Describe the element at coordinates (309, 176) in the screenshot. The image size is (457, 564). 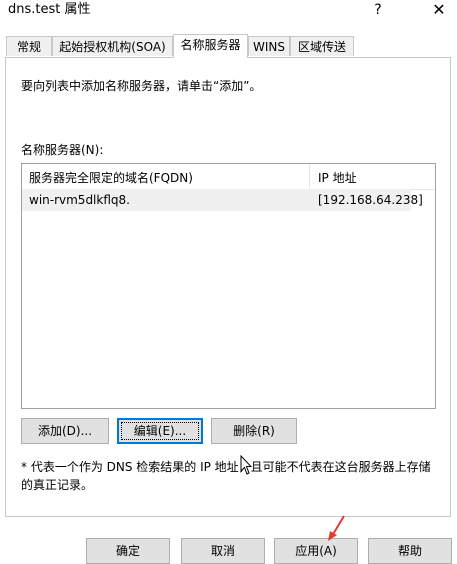
I see `column-separator` at that location.